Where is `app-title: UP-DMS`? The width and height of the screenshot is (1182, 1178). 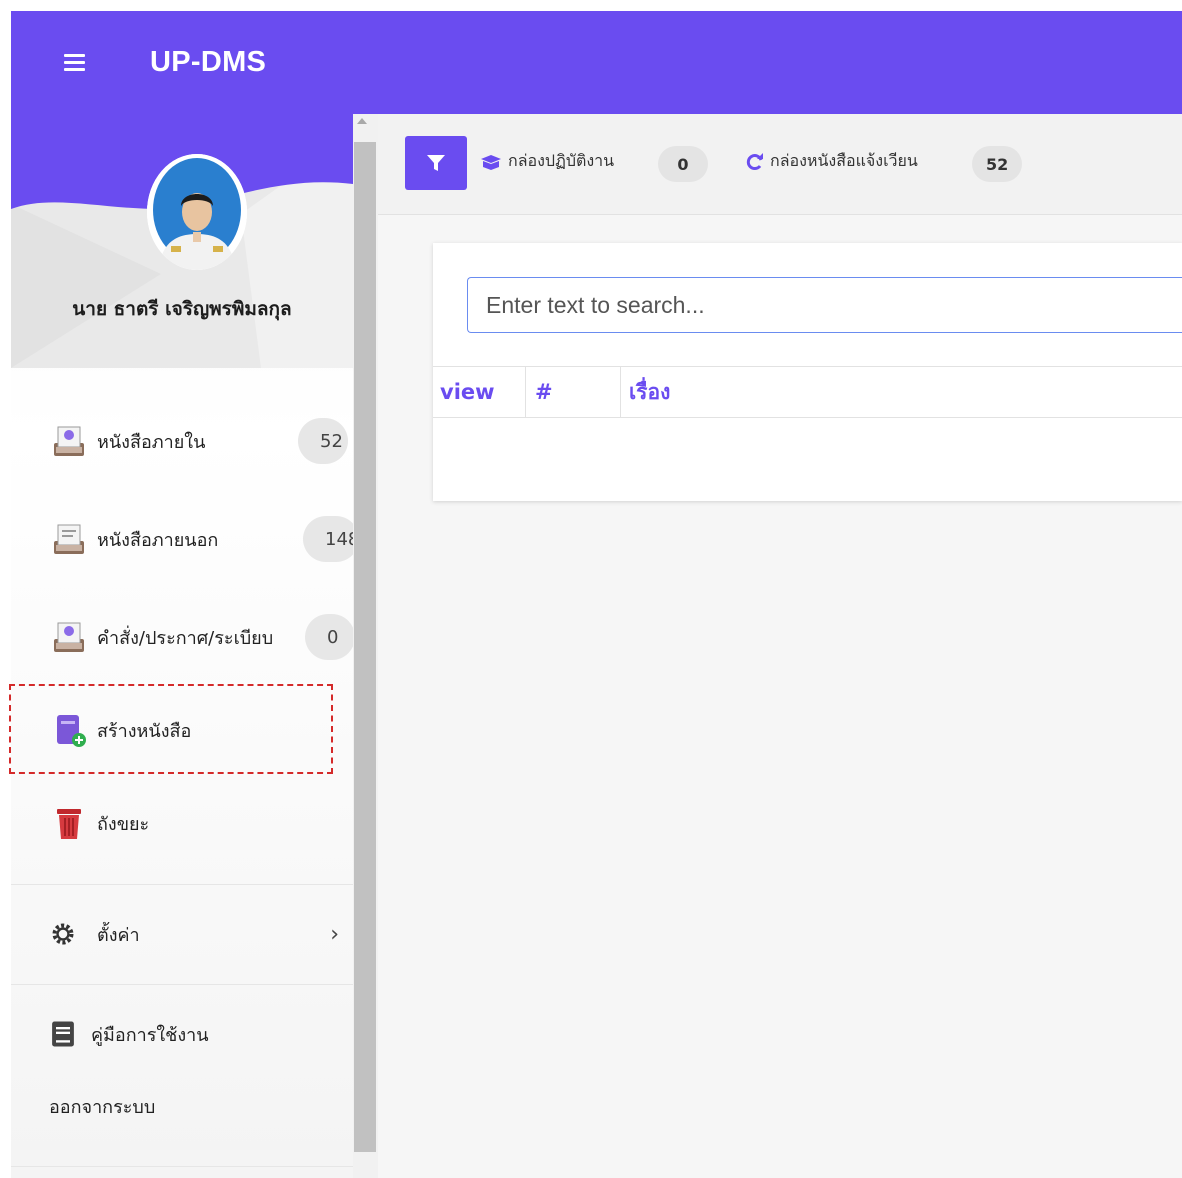 app-title: UP-DMS is located at coordinates (208, 62).